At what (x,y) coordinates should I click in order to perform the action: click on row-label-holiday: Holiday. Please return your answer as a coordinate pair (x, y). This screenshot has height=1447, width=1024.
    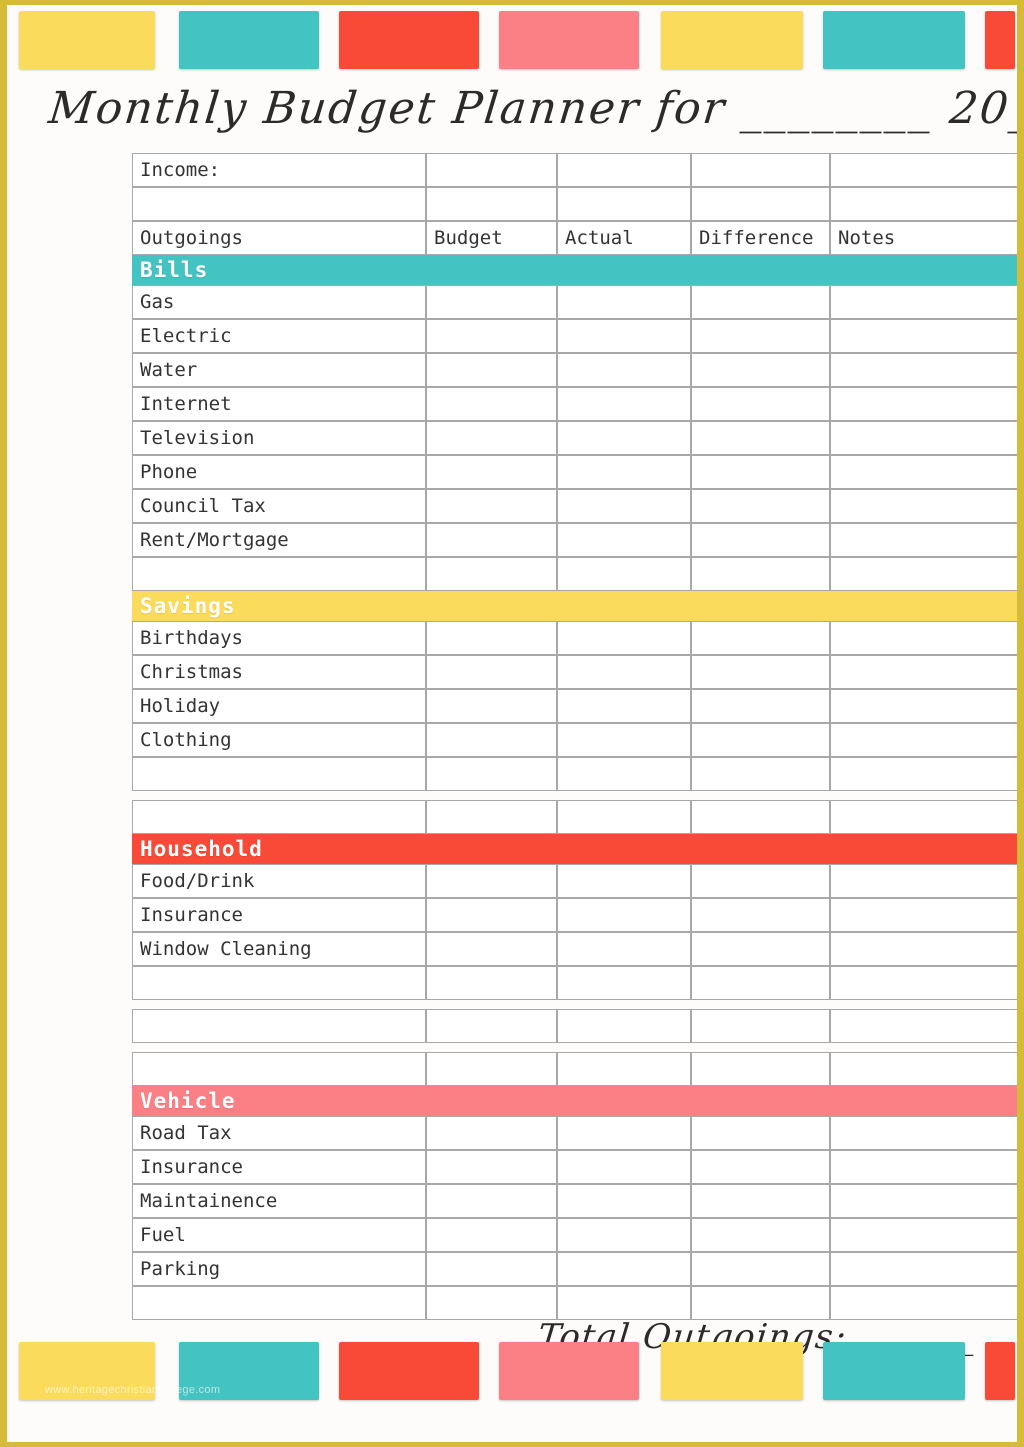
    Looking at the image, I should click on (279, 706).